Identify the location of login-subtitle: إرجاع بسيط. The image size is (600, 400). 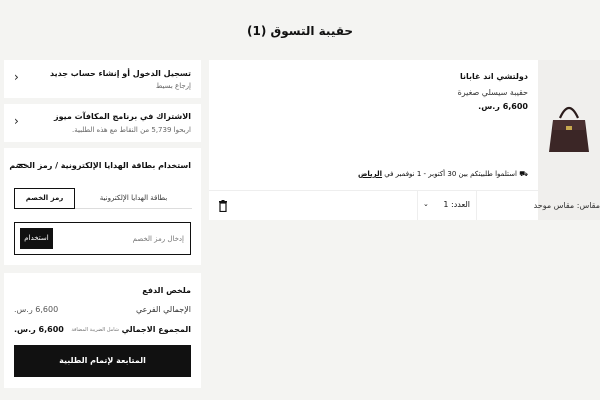
(173, 86).